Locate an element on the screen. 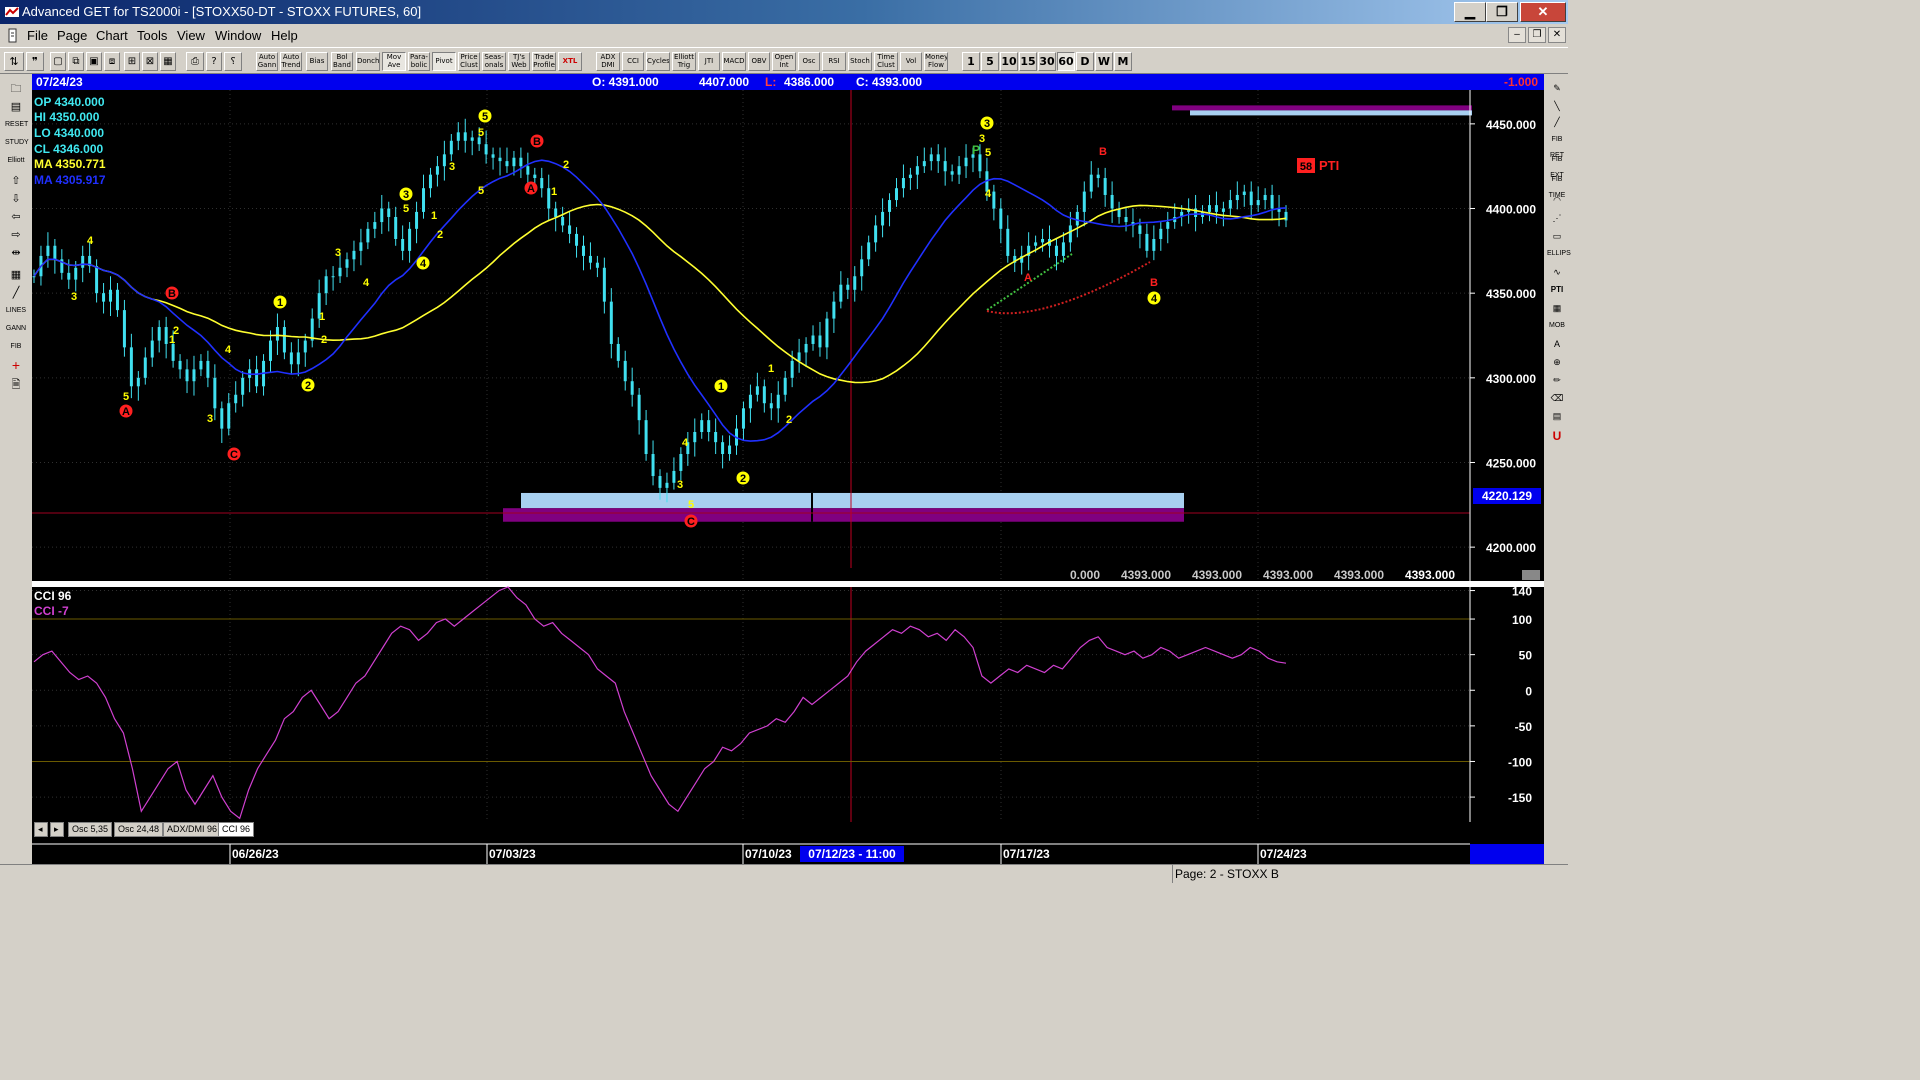  help-icon: ? is located at coordinates (214, 61).